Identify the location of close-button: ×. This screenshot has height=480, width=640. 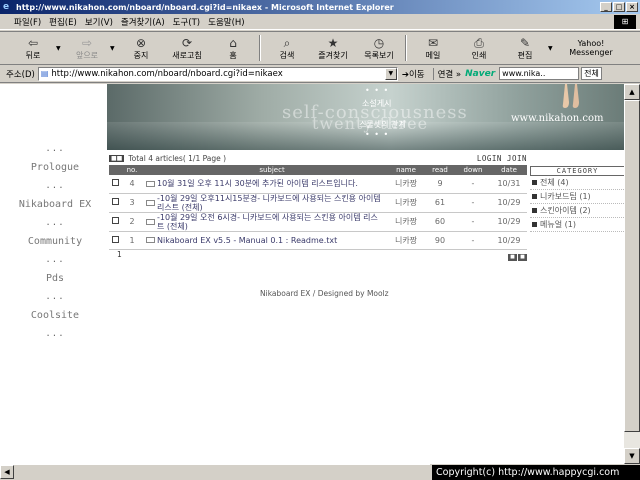
(632, 7).